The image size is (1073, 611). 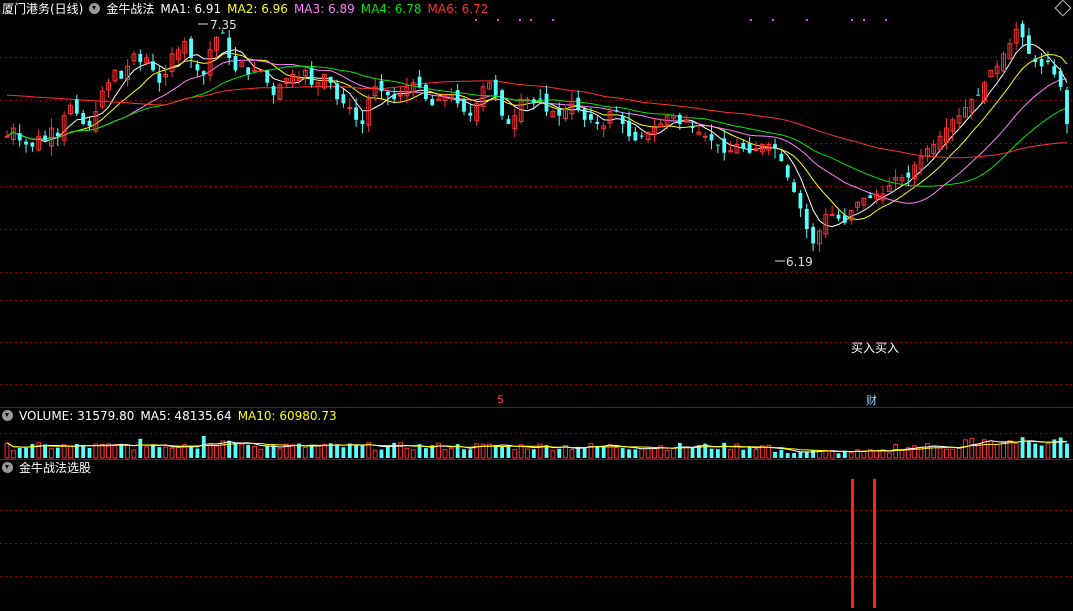 I want to click on ma3-label: MA3: 6.89, so click(x=324, y=9).